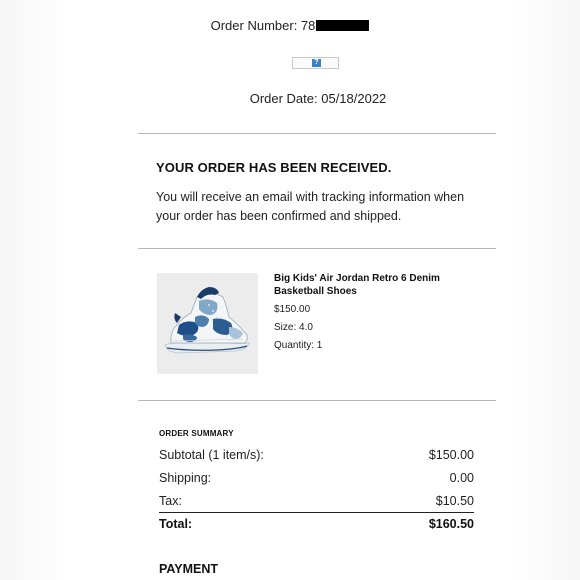 Image resolution: width=580 pixels, height=580 pixels. I want to click on subtotal-row: Subtotal (1 item/s): $150.00, so click(316, 456).